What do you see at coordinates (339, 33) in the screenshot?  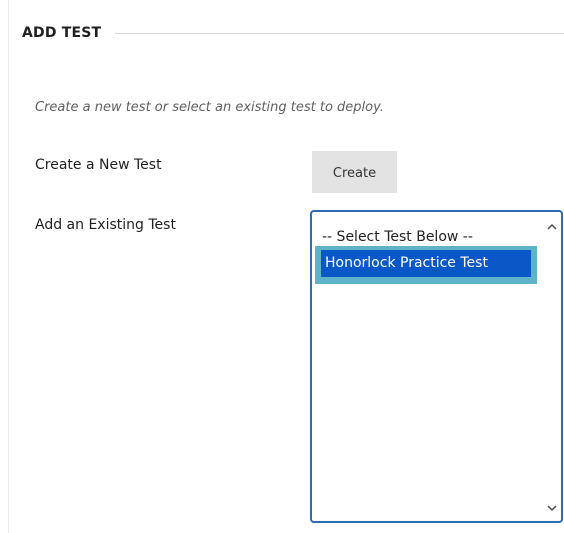 I see `header-divider` at bounding box center [339, 33].